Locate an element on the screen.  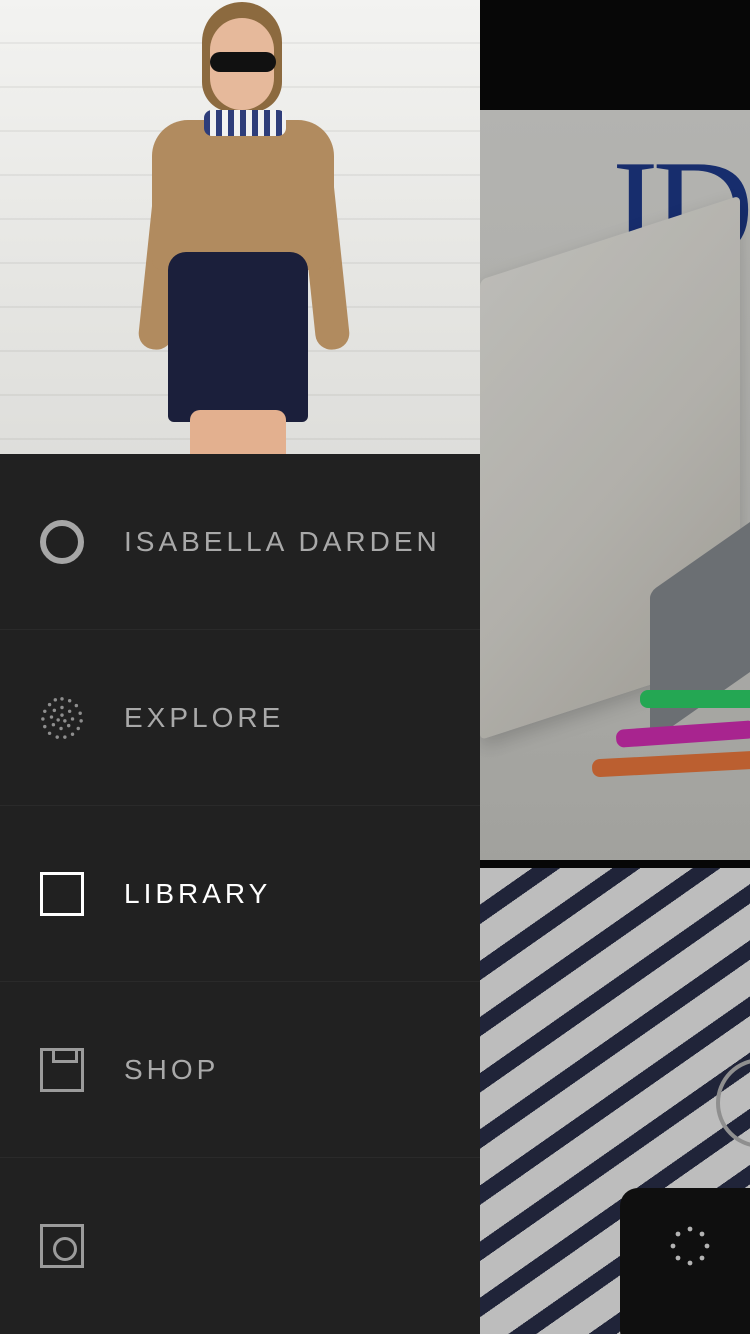
shop-box-icon is located at coordinates (62, 1069).